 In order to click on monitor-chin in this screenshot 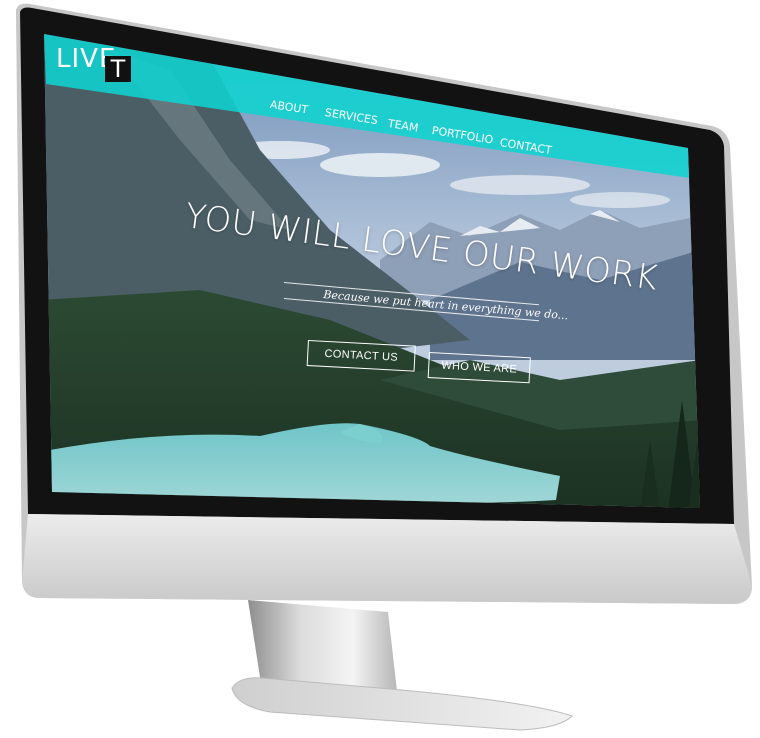, I will do `click(387, 559)`.